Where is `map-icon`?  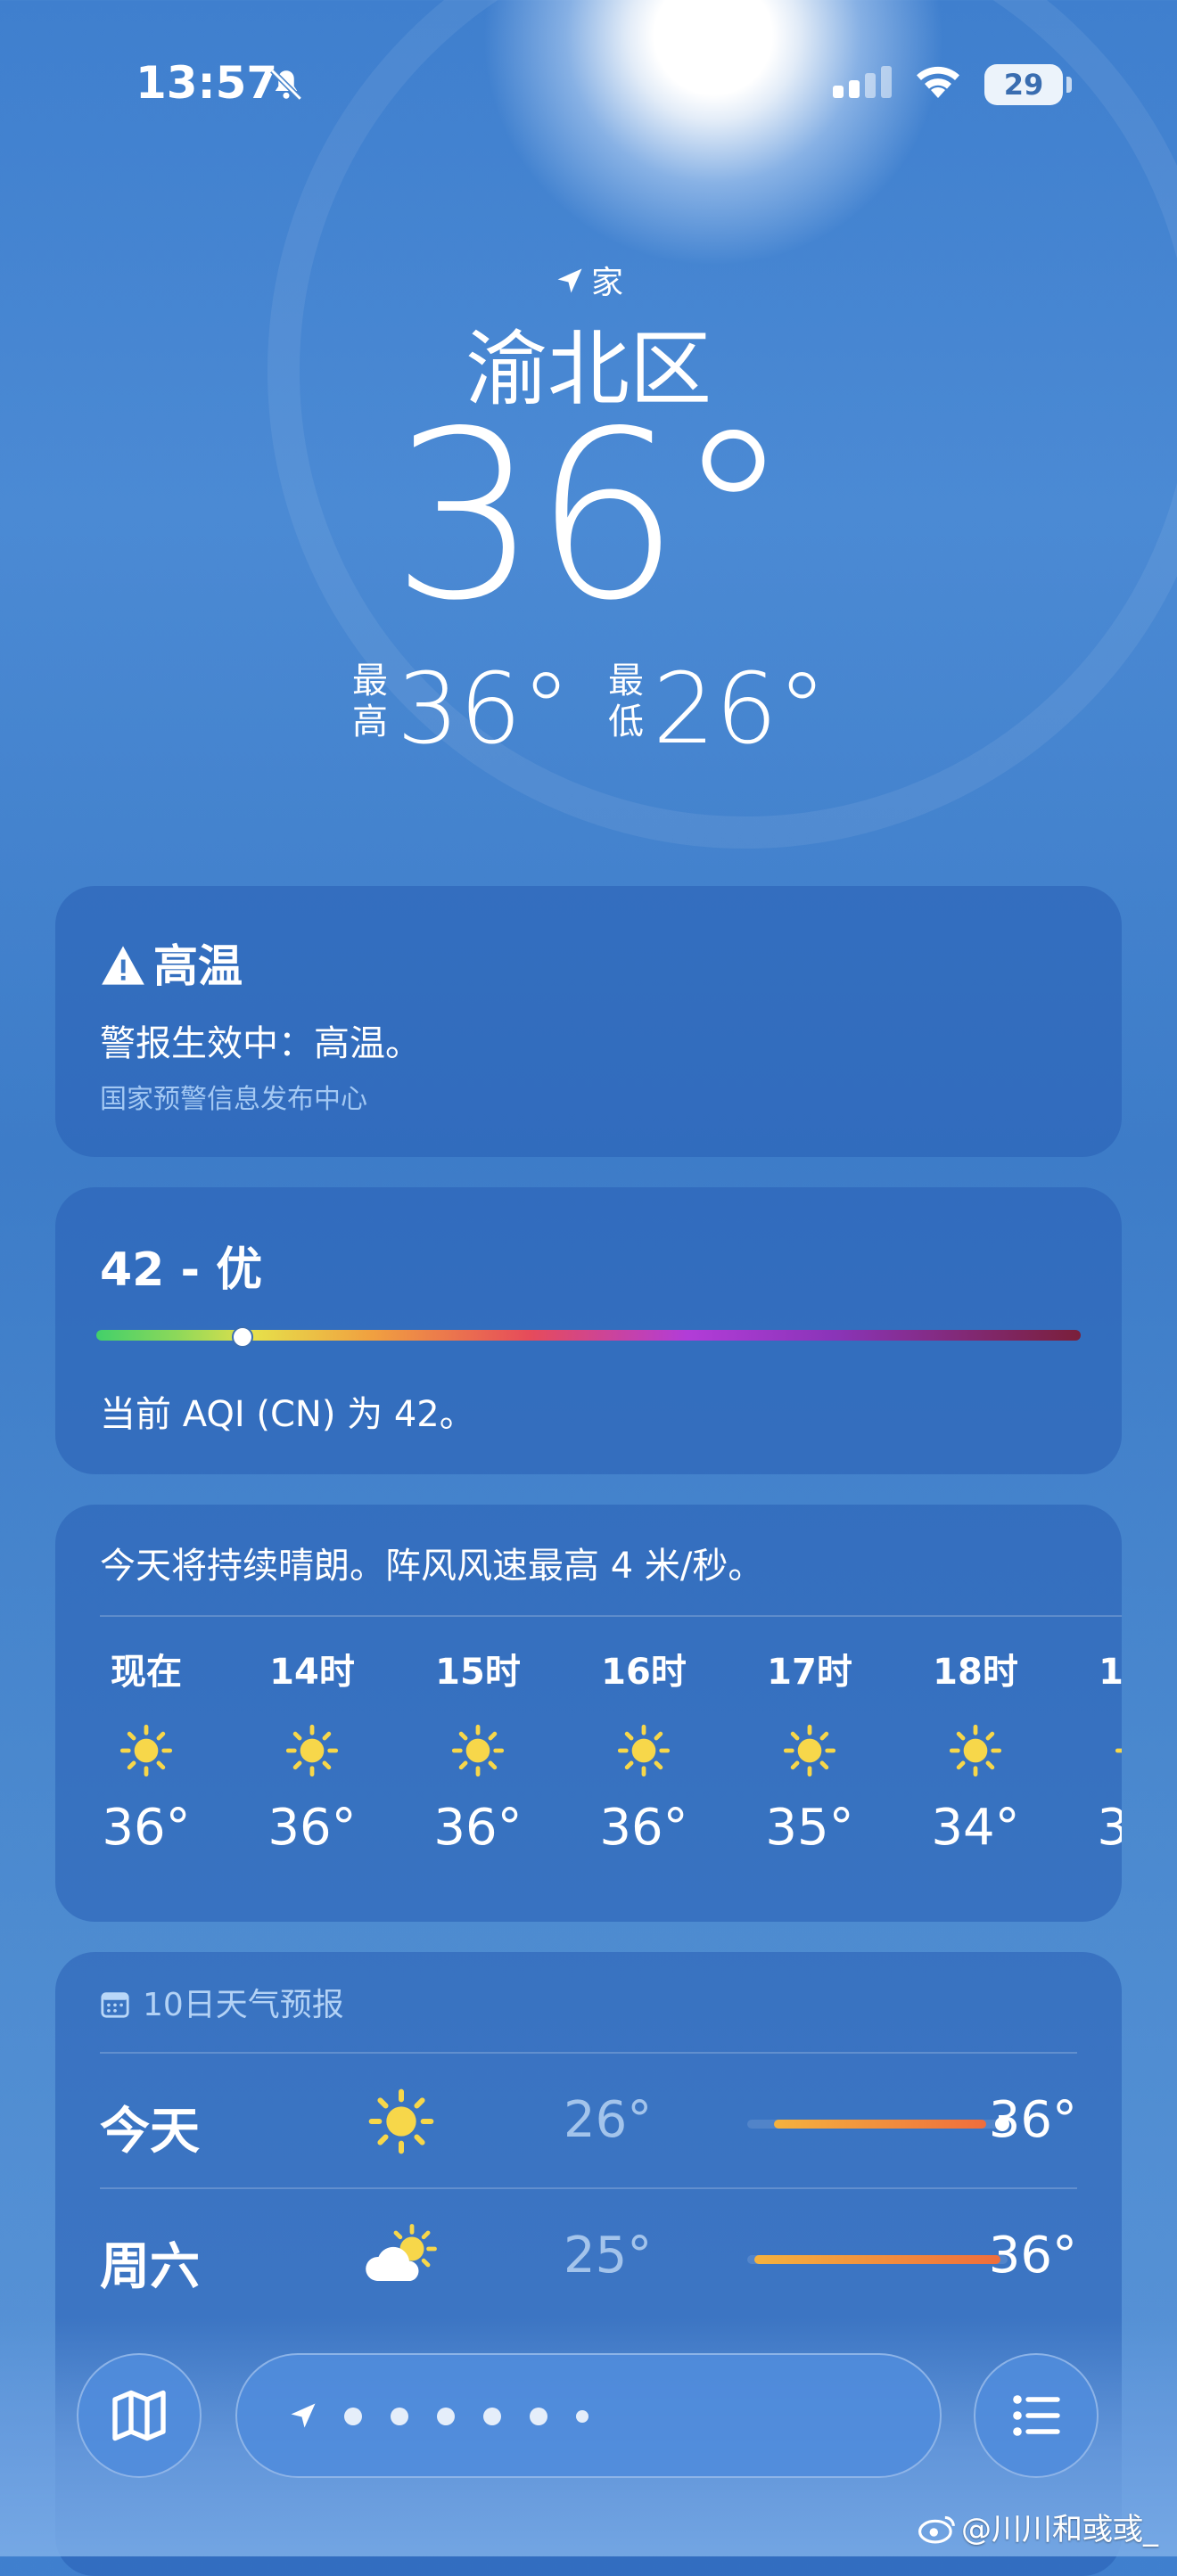 map-icon is located at coordinates (139, 2415).